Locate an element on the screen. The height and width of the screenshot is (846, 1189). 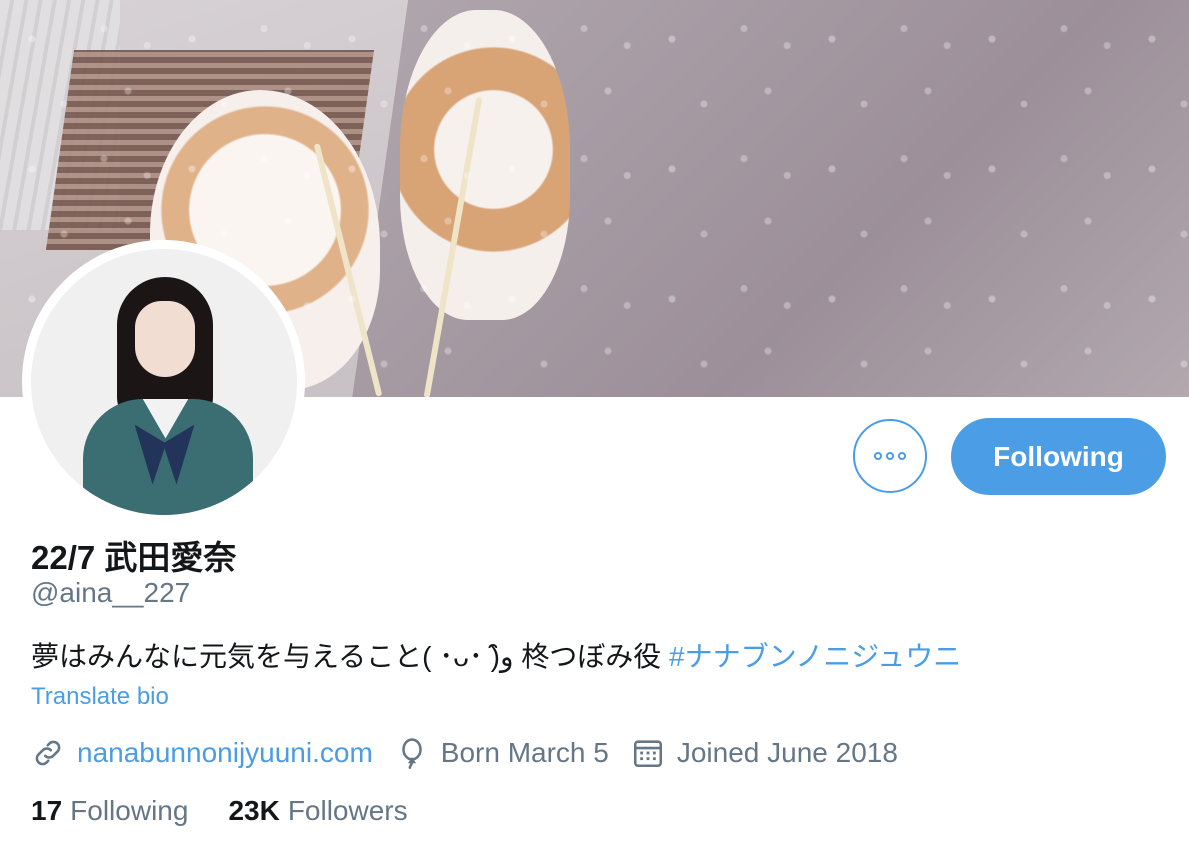
following-stat-link: 17 Following is located at coordinates (109, 811).